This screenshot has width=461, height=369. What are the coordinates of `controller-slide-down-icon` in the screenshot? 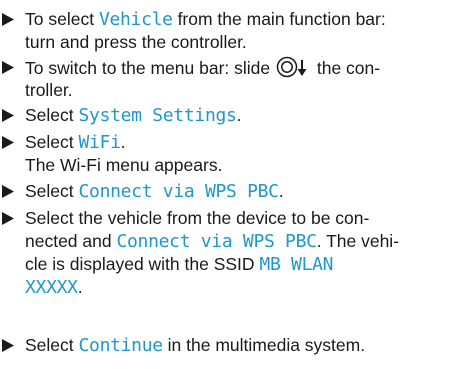 It's located at (293, 69).